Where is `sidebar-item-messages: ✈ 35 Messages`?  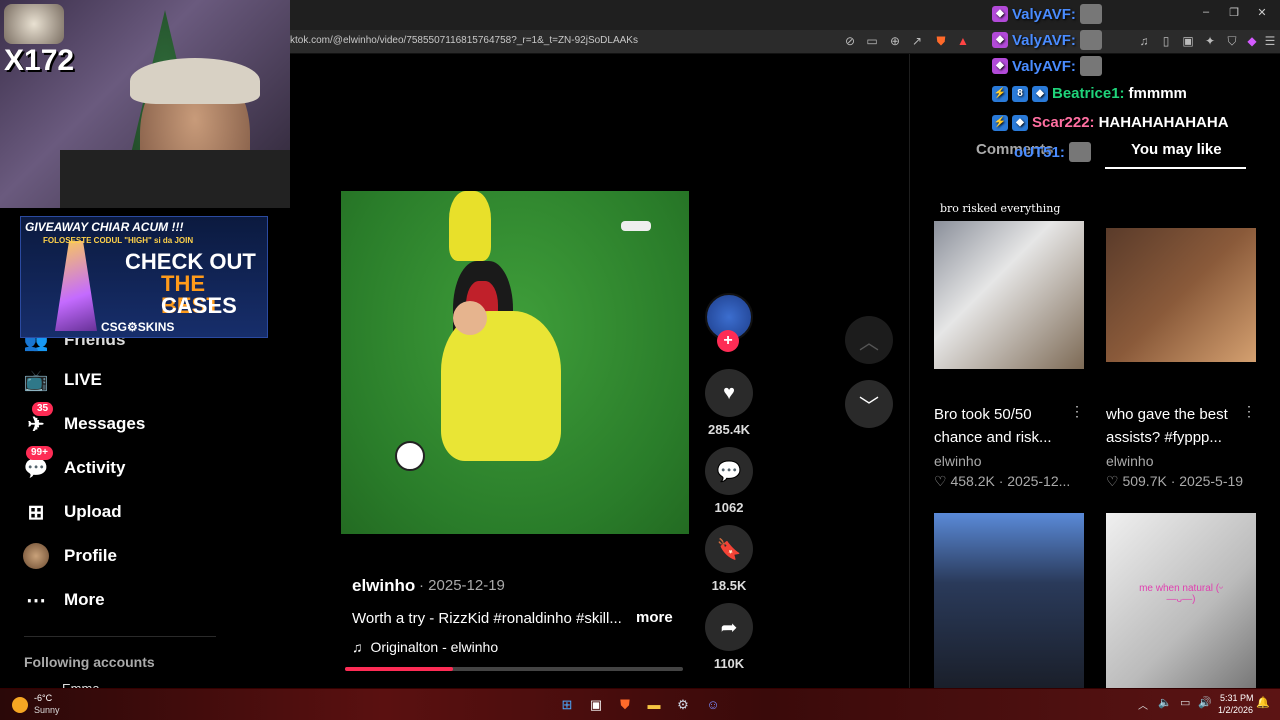 sidebar-item-messages: ✈ 35 Messages is located at coordinates (83, 420).